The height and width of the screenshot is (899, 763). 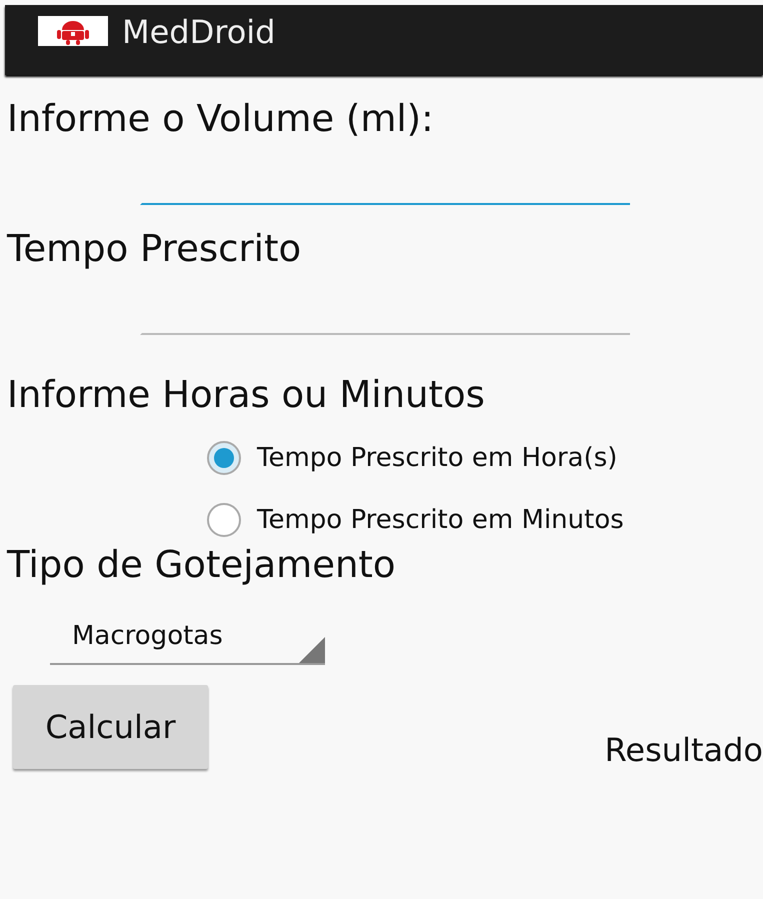 I want to click on radio-label: Tempo Prescrito em Hora(s), so click(x=437, y=458).